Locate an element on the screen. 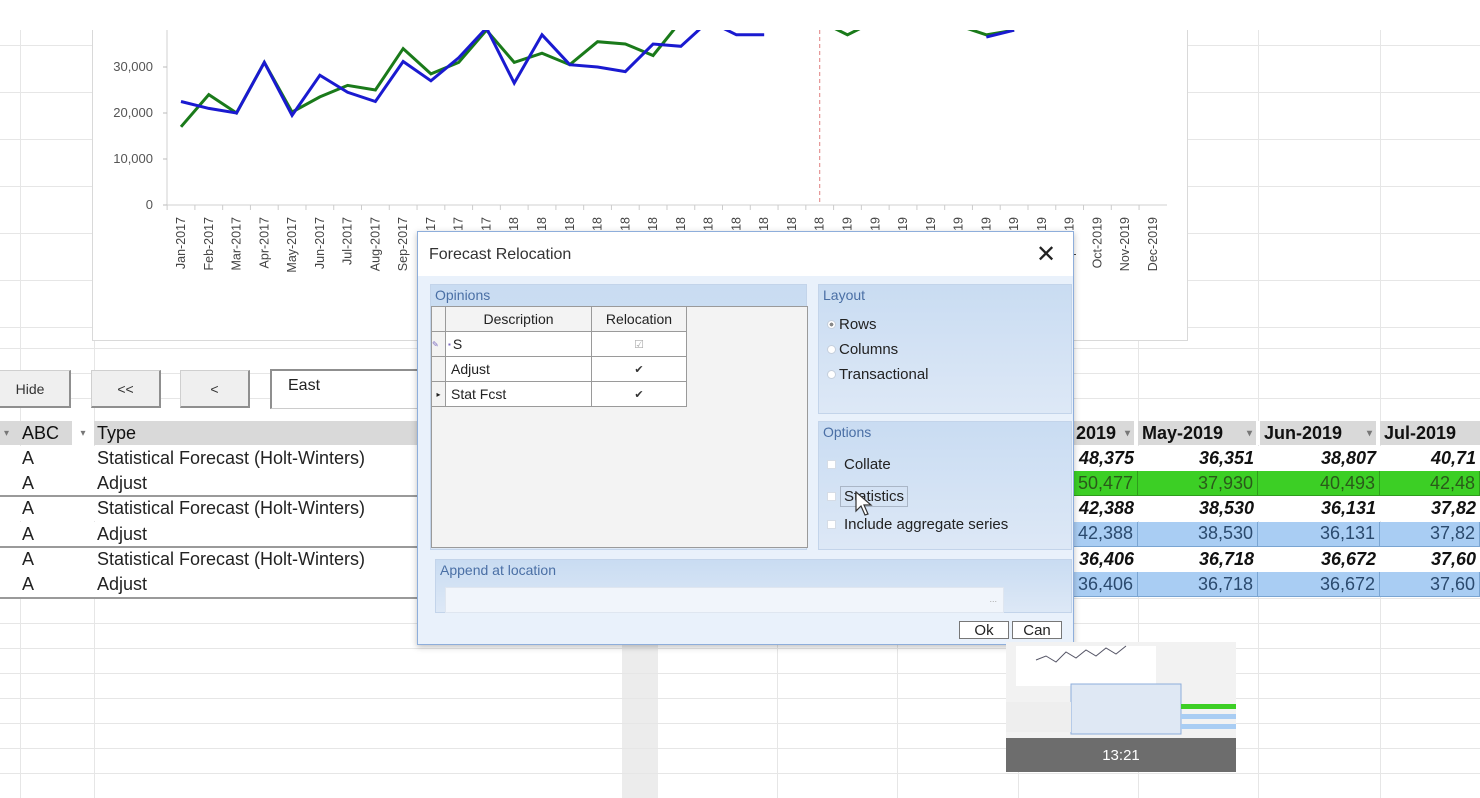 The height and width of the screenshot is (798, 1480). column-header-month: Jul-2019▾ is located at coordinates (1430, 433).